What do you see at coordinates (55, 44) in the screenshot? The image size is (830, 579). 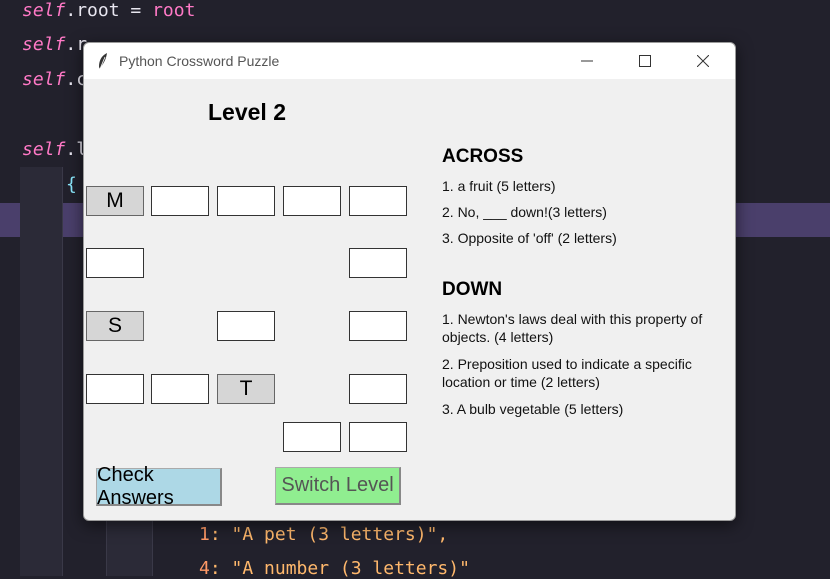 I see `code-line: self.r` at bounding box center [55, 44].